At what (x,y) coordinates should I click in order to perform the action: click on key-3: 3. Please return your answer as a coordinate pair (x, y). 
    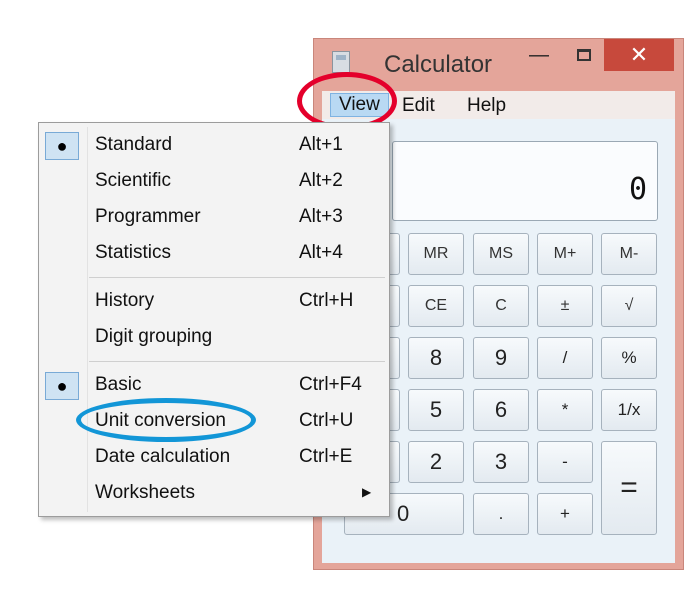
    Looking at the image, I should click on (501, 462).